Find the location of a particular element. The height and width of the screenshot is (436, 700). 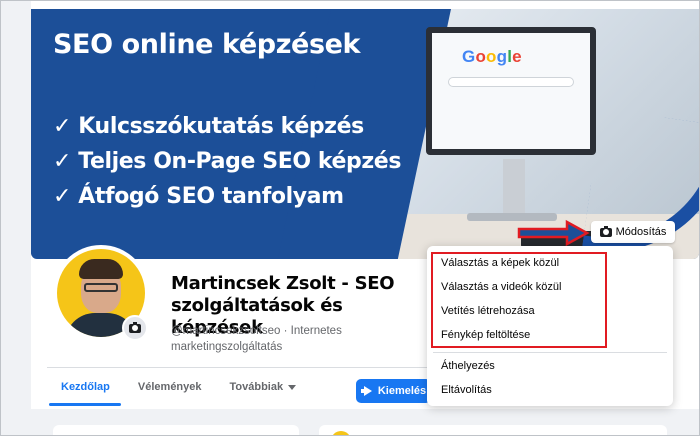

edit-cover-button: Módosítás is located at coordinates (633, 232).